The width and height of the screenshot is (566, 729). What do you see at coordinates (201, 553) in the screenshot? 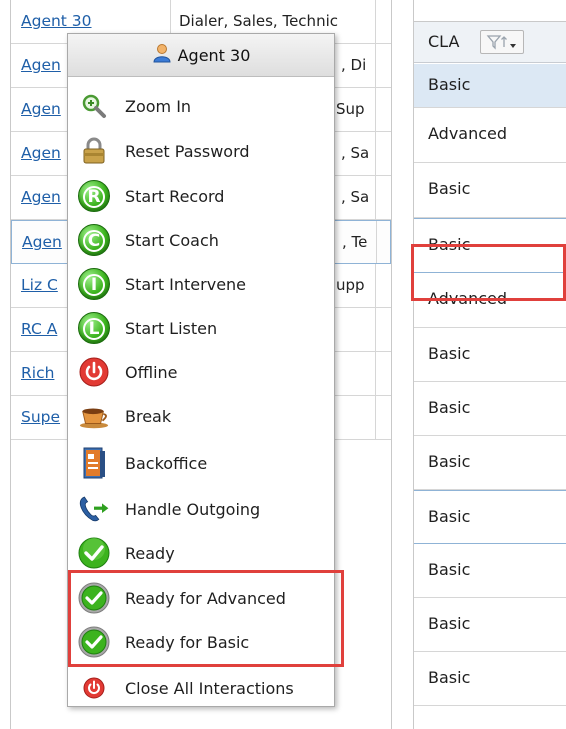
I see `menu-item-ready: Ready` at bounding box center [201, 553].